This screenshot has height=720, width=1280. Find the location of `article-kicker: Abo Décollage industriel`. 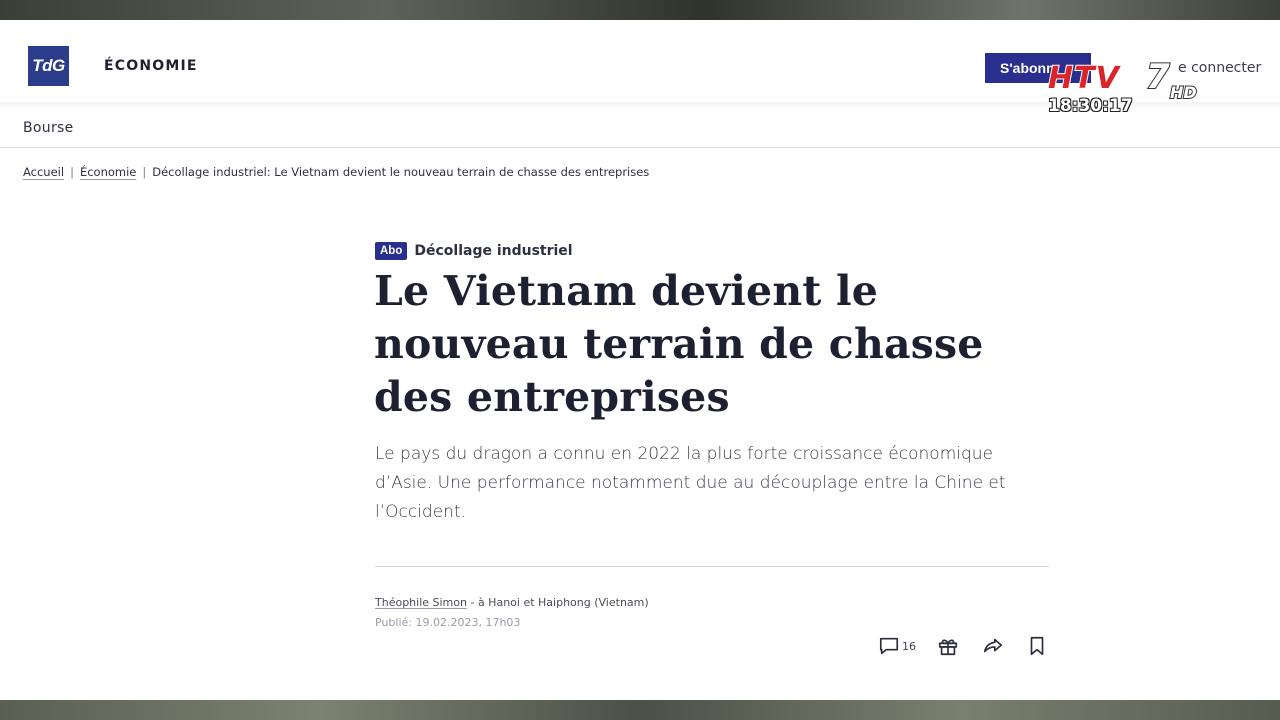

article-kicker: Abo Décollage industriel is located at coordinates (474, 251).